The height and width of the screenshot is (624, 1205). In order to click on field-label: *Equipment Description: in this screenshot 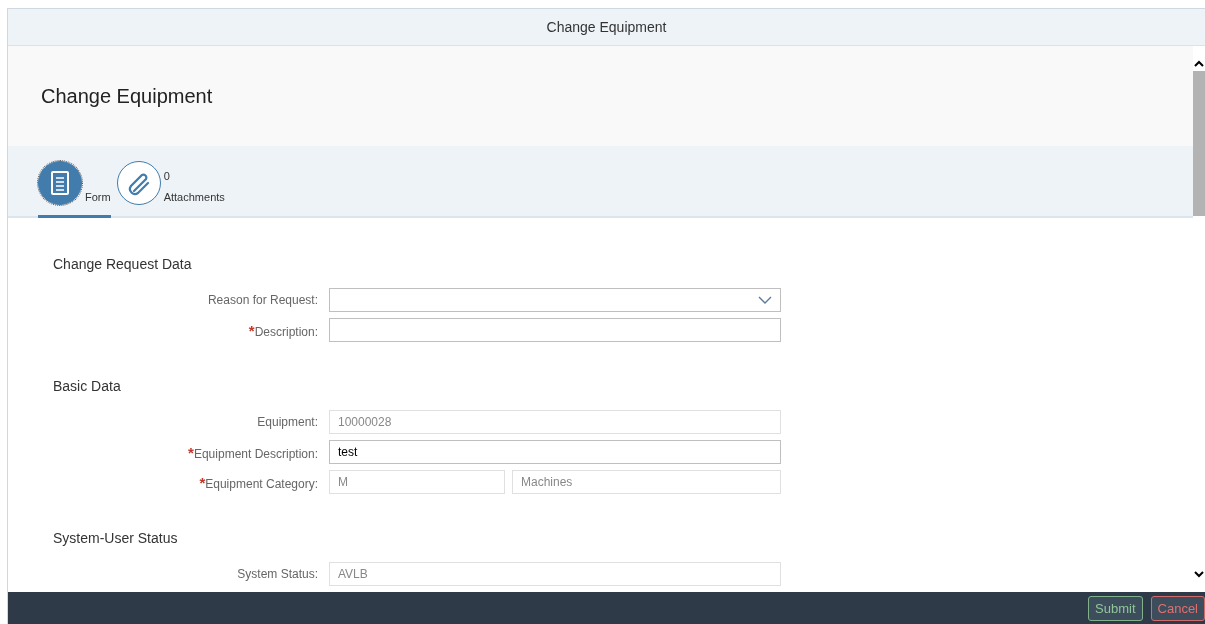, I will do `click(253, 452)`.